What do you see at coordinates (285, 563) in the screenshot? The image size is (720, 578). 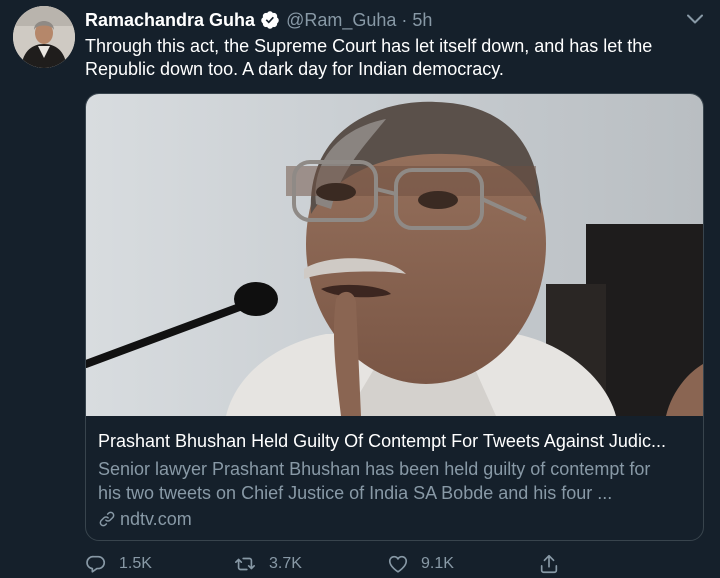 I see `retweet-count: 3.7K` at bounding box center [285, 563].